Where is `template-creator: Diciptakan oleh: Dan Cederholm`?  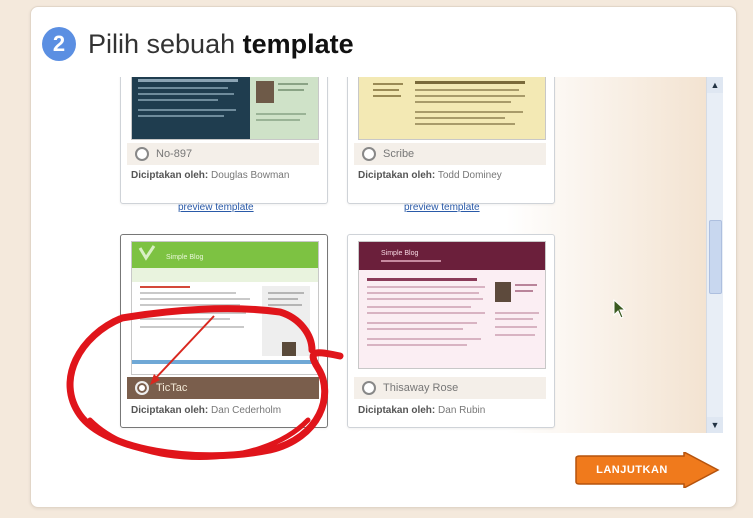 template-creator: Diciptakan oleh: Dan Cederholm is located at coordinates (206, 410).